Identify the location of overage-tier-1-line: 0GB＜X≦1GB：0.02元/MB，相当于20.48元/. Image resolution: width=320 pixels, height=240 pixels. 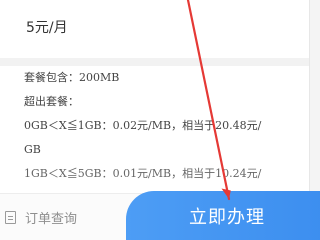
(143, 125).